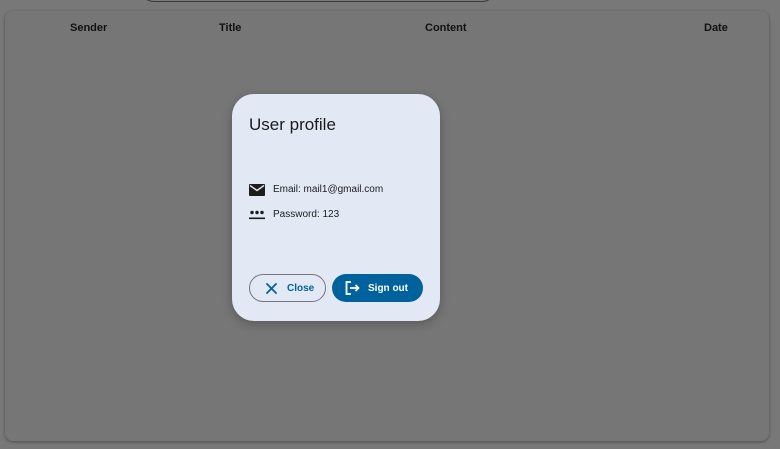  What do you see at coordinates (352, 288) in the screenshot?
I see `logout-icon` at bounding box center [352, 288].